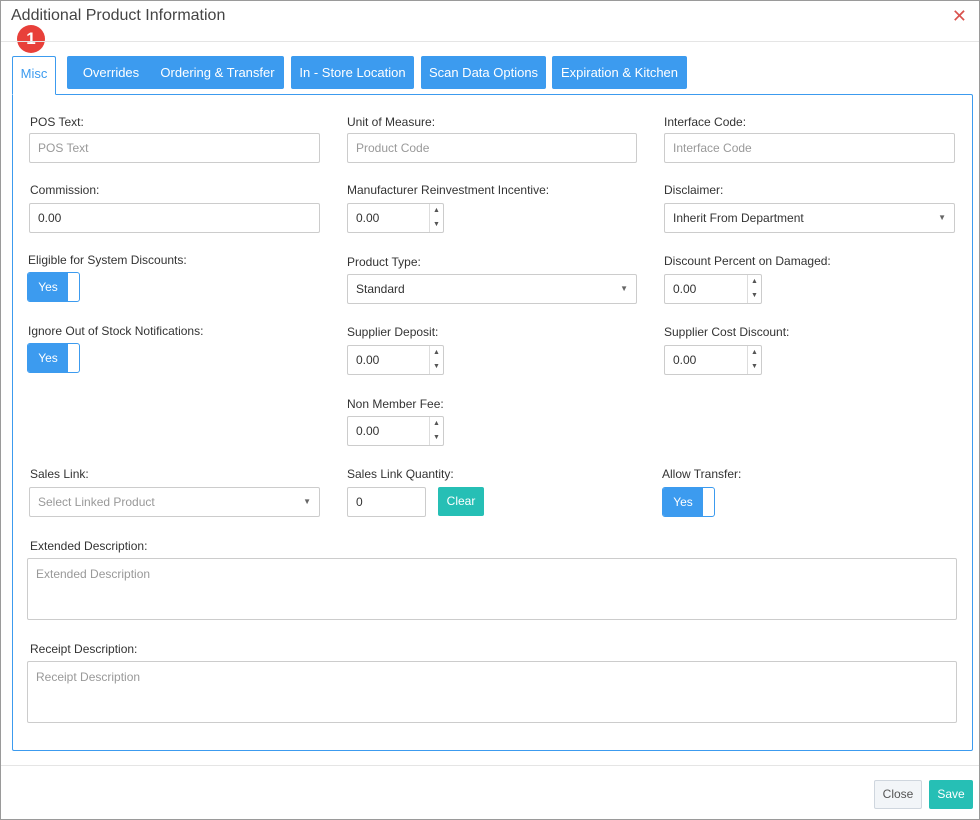 This screenshot has height=820, width=980. I want to click on sales-link-select: Select Linked Product, so click(174, 502).